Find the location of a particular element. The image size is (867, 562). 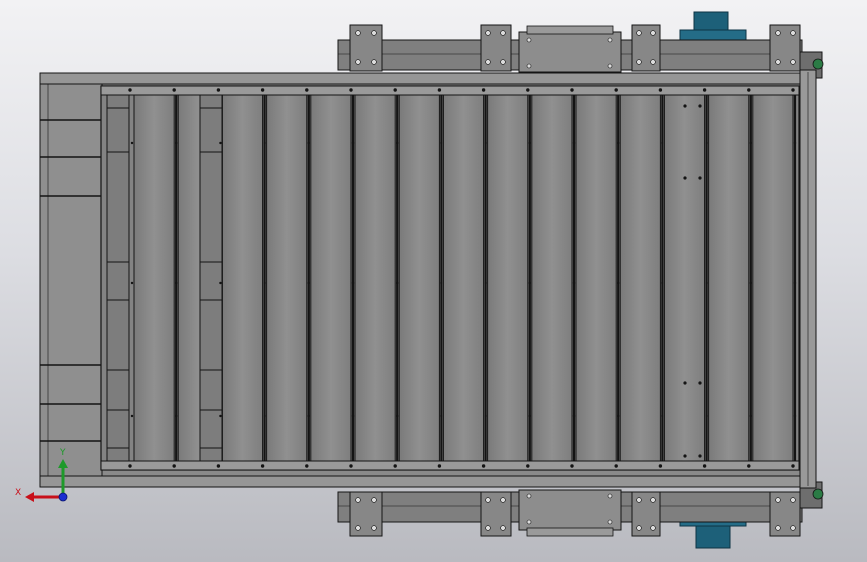

top-drive-assembly is located at coordinates (580, 45).